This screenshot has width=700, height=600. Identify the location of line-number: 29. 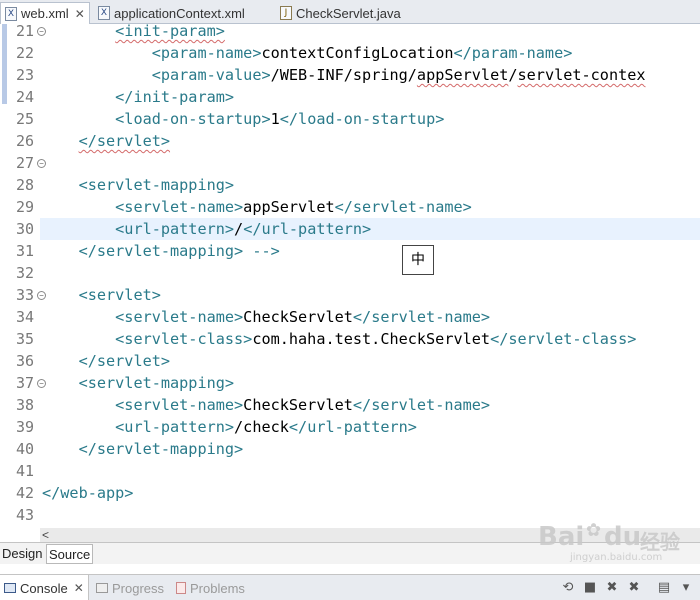
(25, 207).